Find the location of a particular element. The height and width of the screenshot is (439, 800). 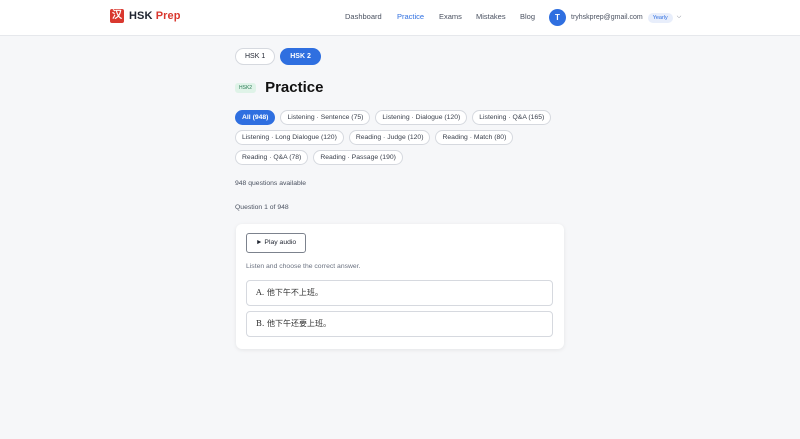

brand-logo: 汉 HSK Prep is located at coordinates (145, 16).